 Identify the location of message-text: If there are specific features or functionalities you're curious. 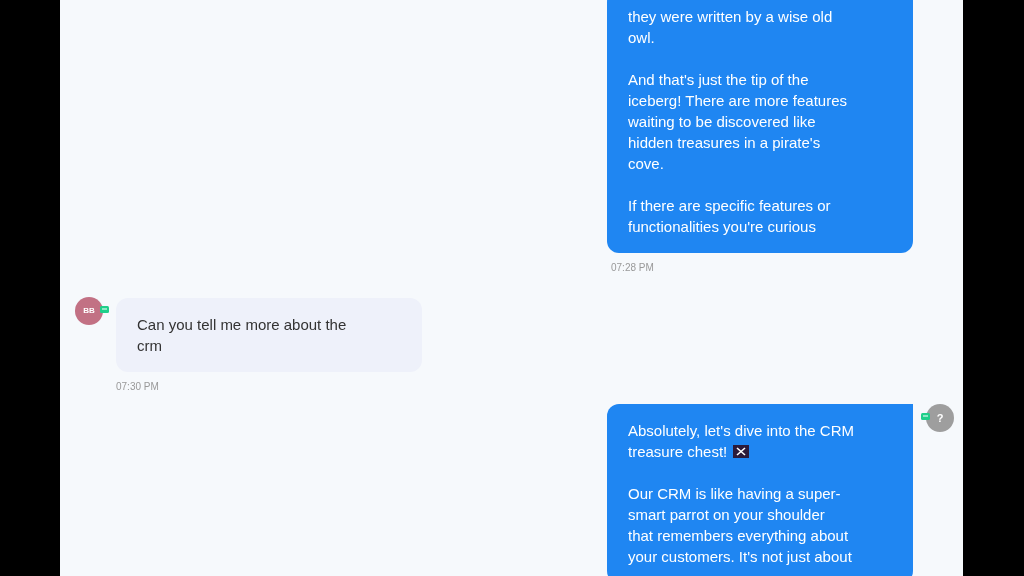
(730, 216).